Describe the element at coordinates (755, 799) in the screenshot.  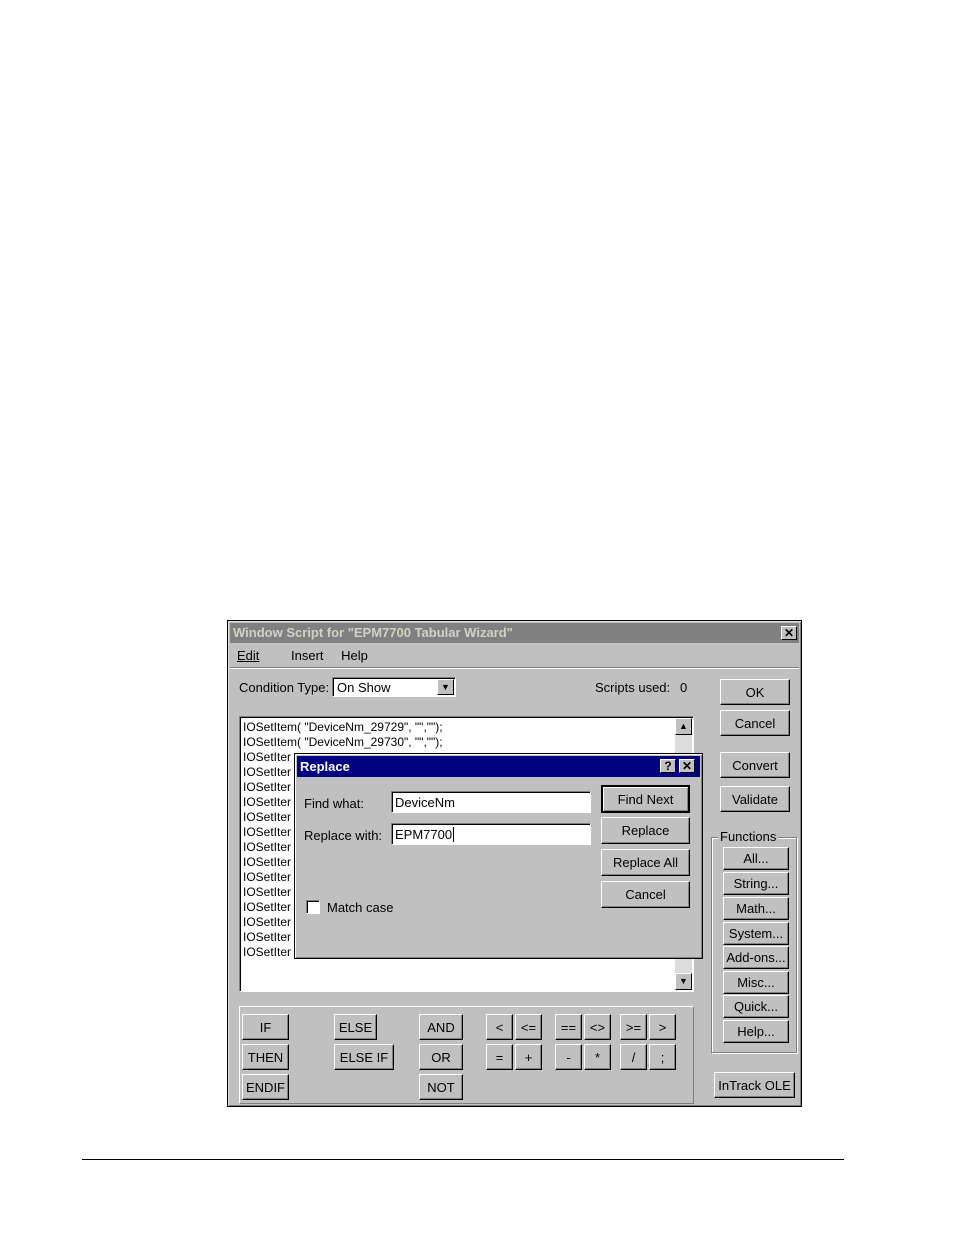
I see `validate-button: Validate` at that location.